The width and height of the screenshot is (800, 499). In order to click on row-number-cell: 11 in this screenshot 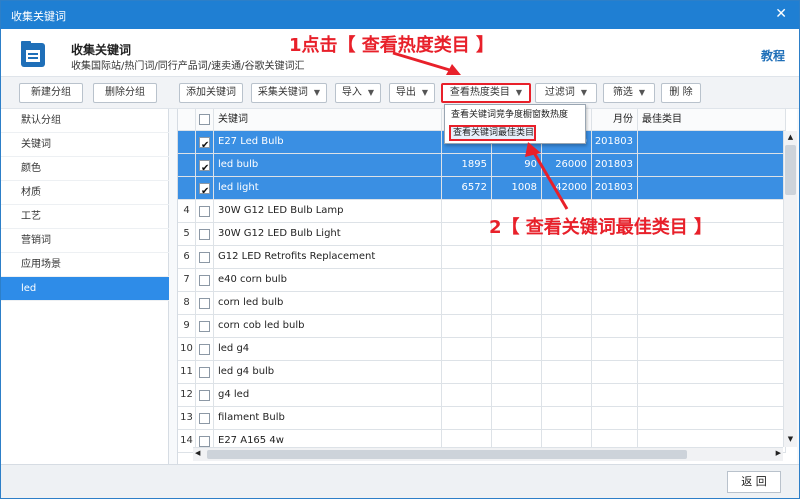, I will do `click(187, 372)`.